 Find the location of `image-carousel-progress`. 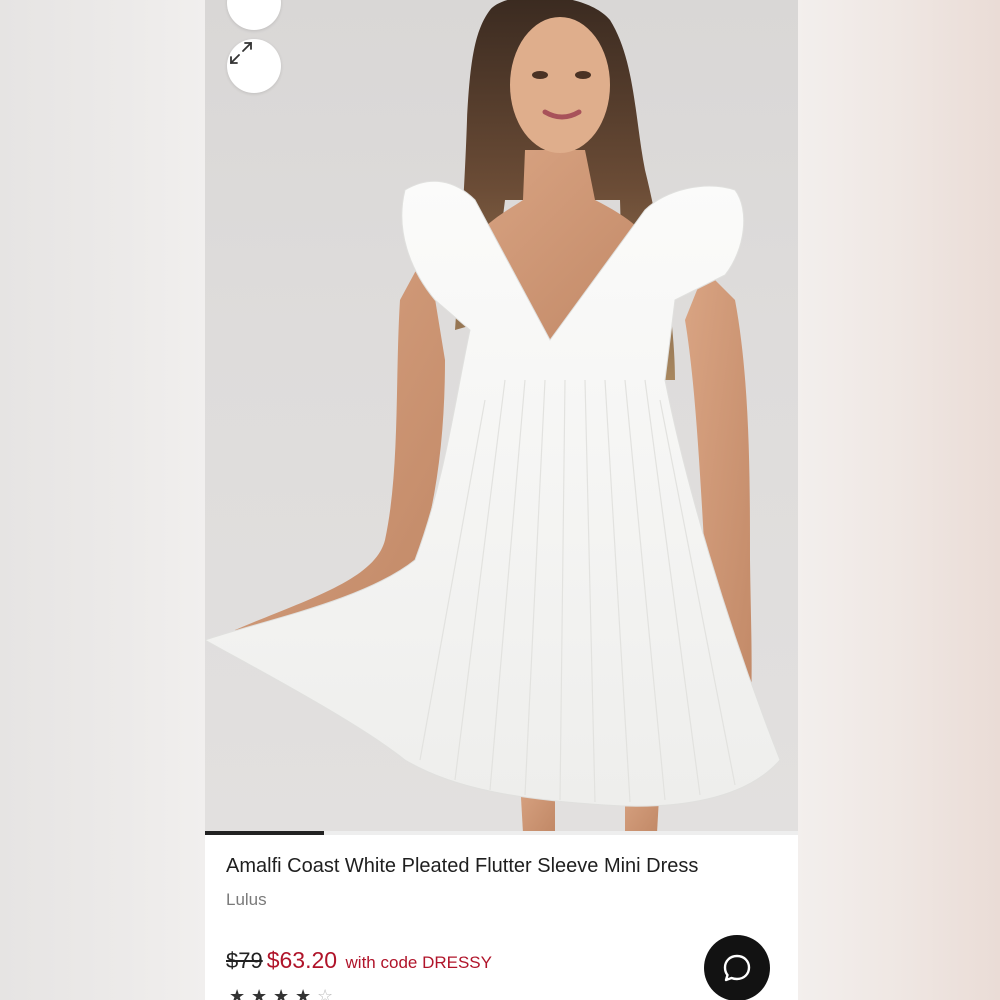

image-carousel-progress is located at coordinates (501, 833).